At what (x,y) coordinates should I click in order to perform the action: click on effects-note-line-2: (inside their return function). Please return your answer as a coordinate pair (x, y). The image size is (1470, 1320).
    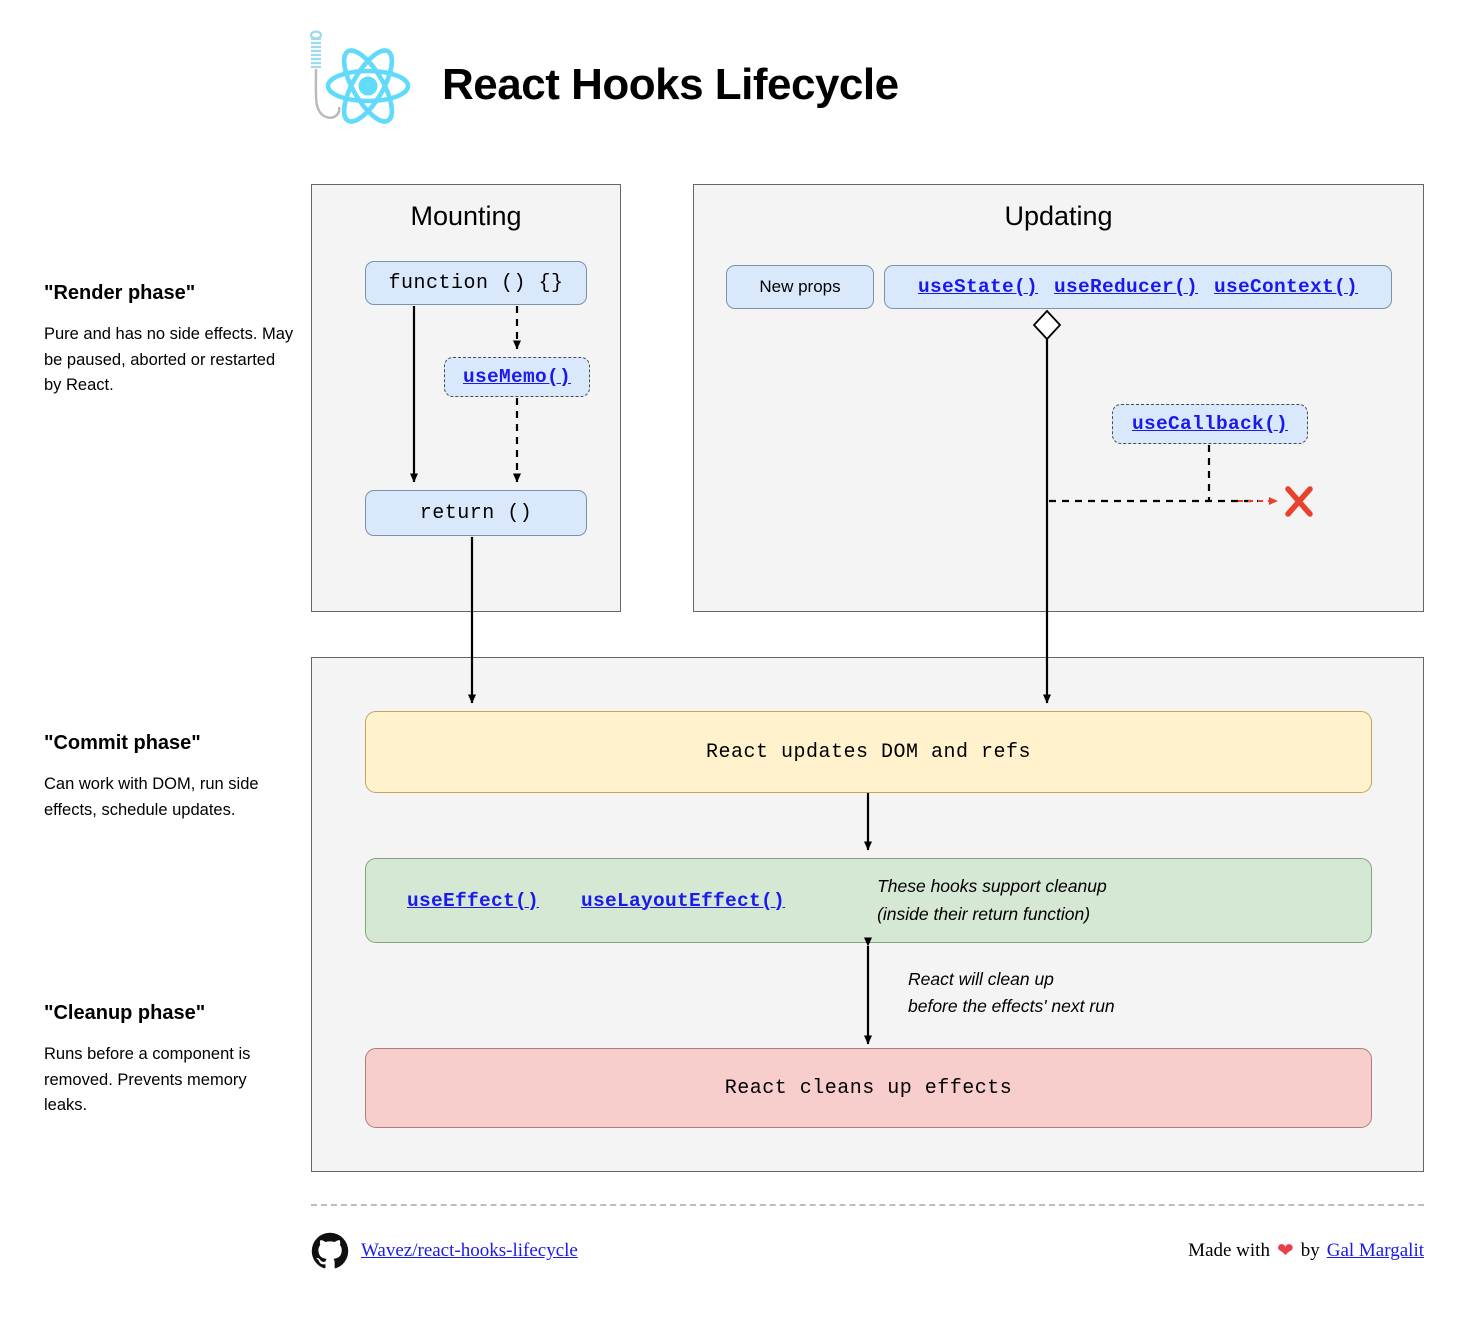
    Looking at the image, I should click on (984, 913).